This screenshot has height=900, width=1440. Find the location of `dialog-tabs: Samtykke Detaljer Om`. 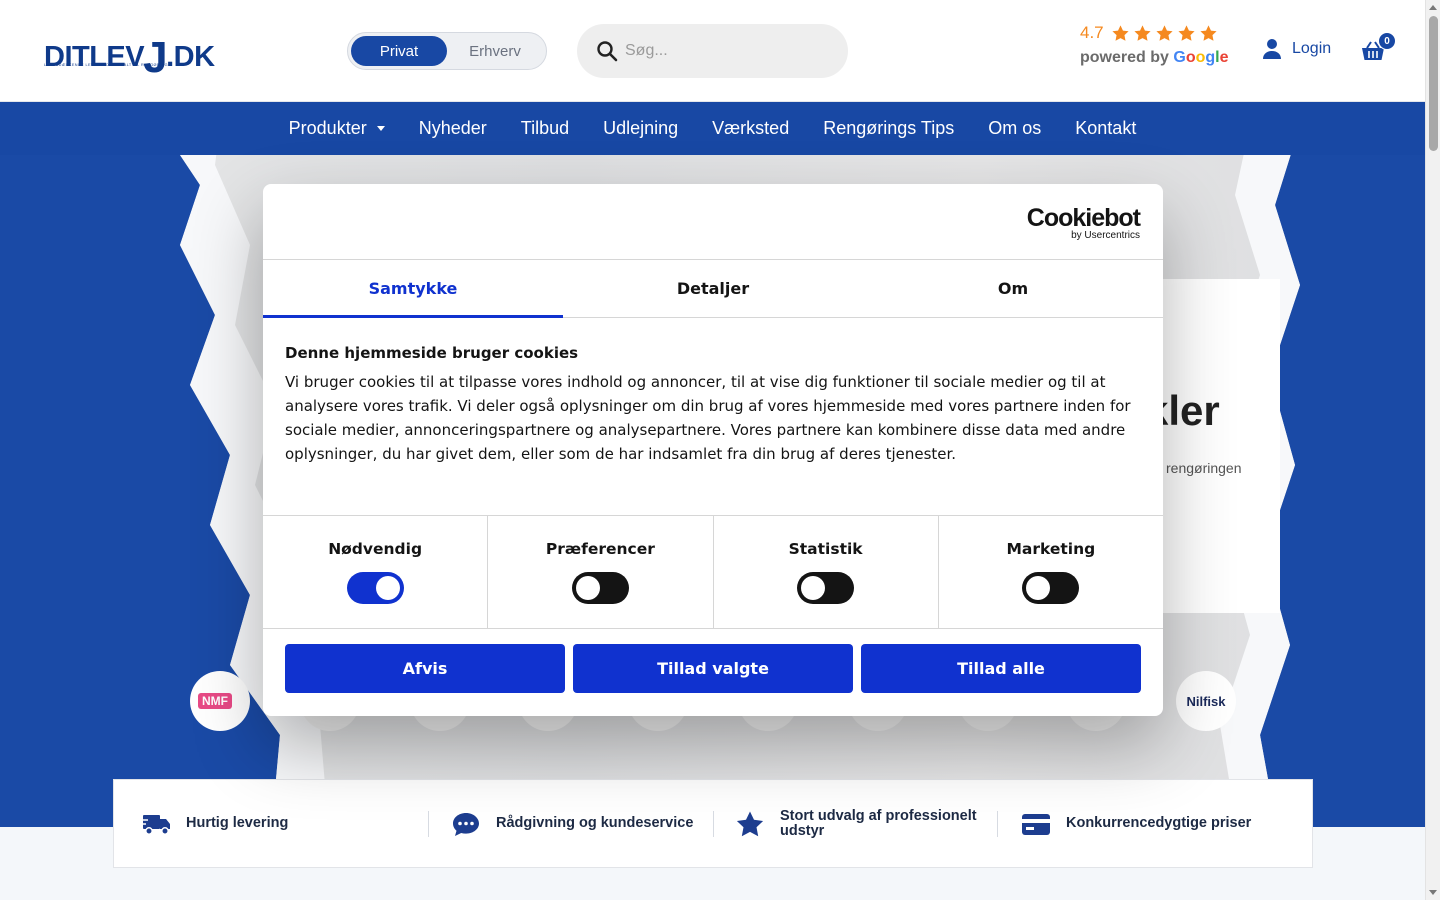

dialog-tabs: Samtykke Detaljer Om is located at coordinates (713, 289).